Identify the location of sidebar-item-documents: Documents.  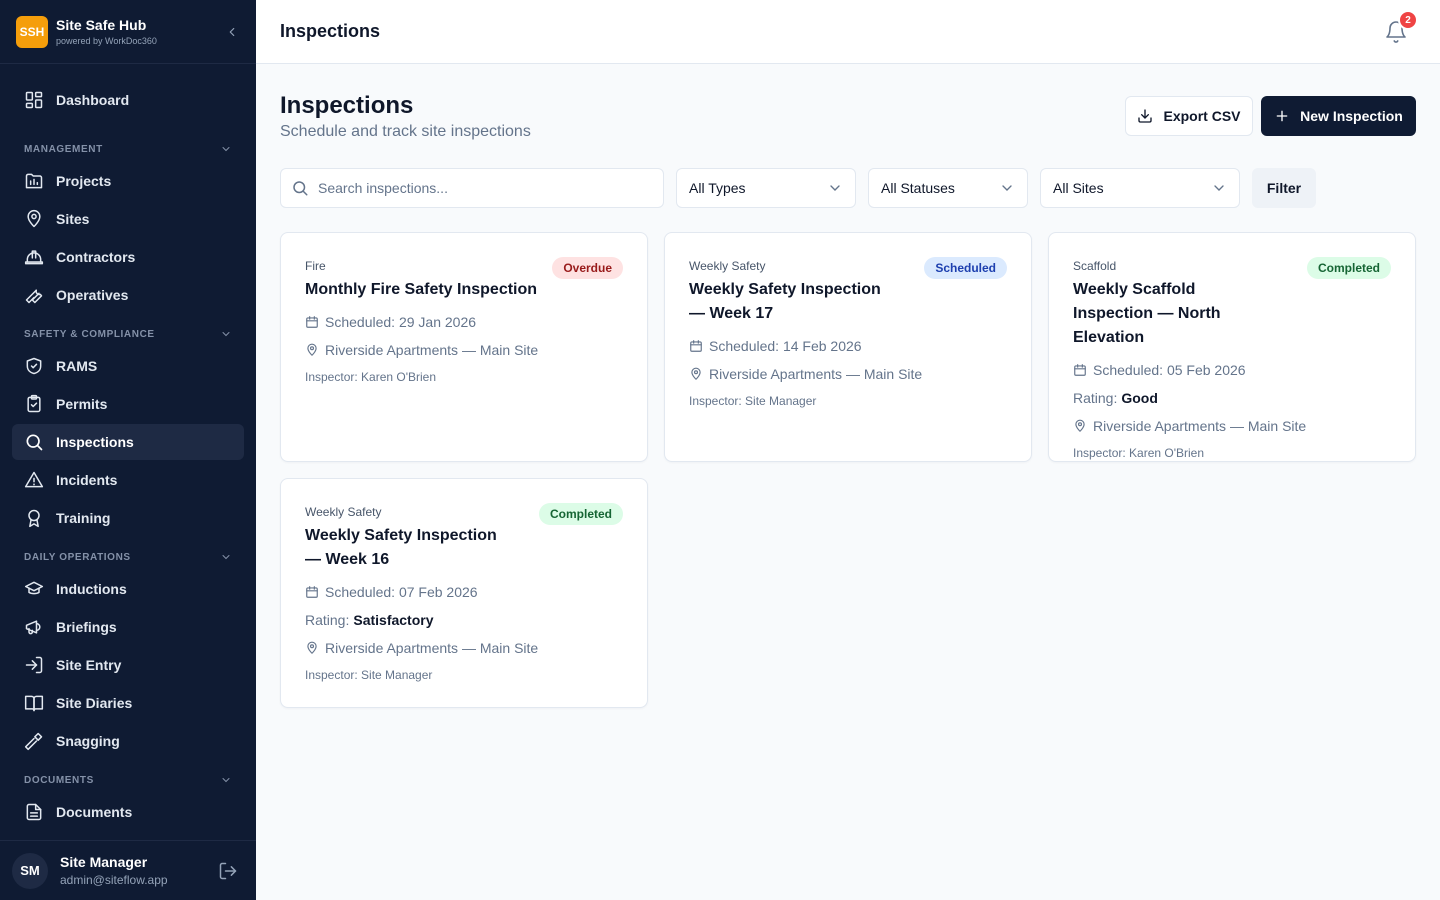
(128, 812).